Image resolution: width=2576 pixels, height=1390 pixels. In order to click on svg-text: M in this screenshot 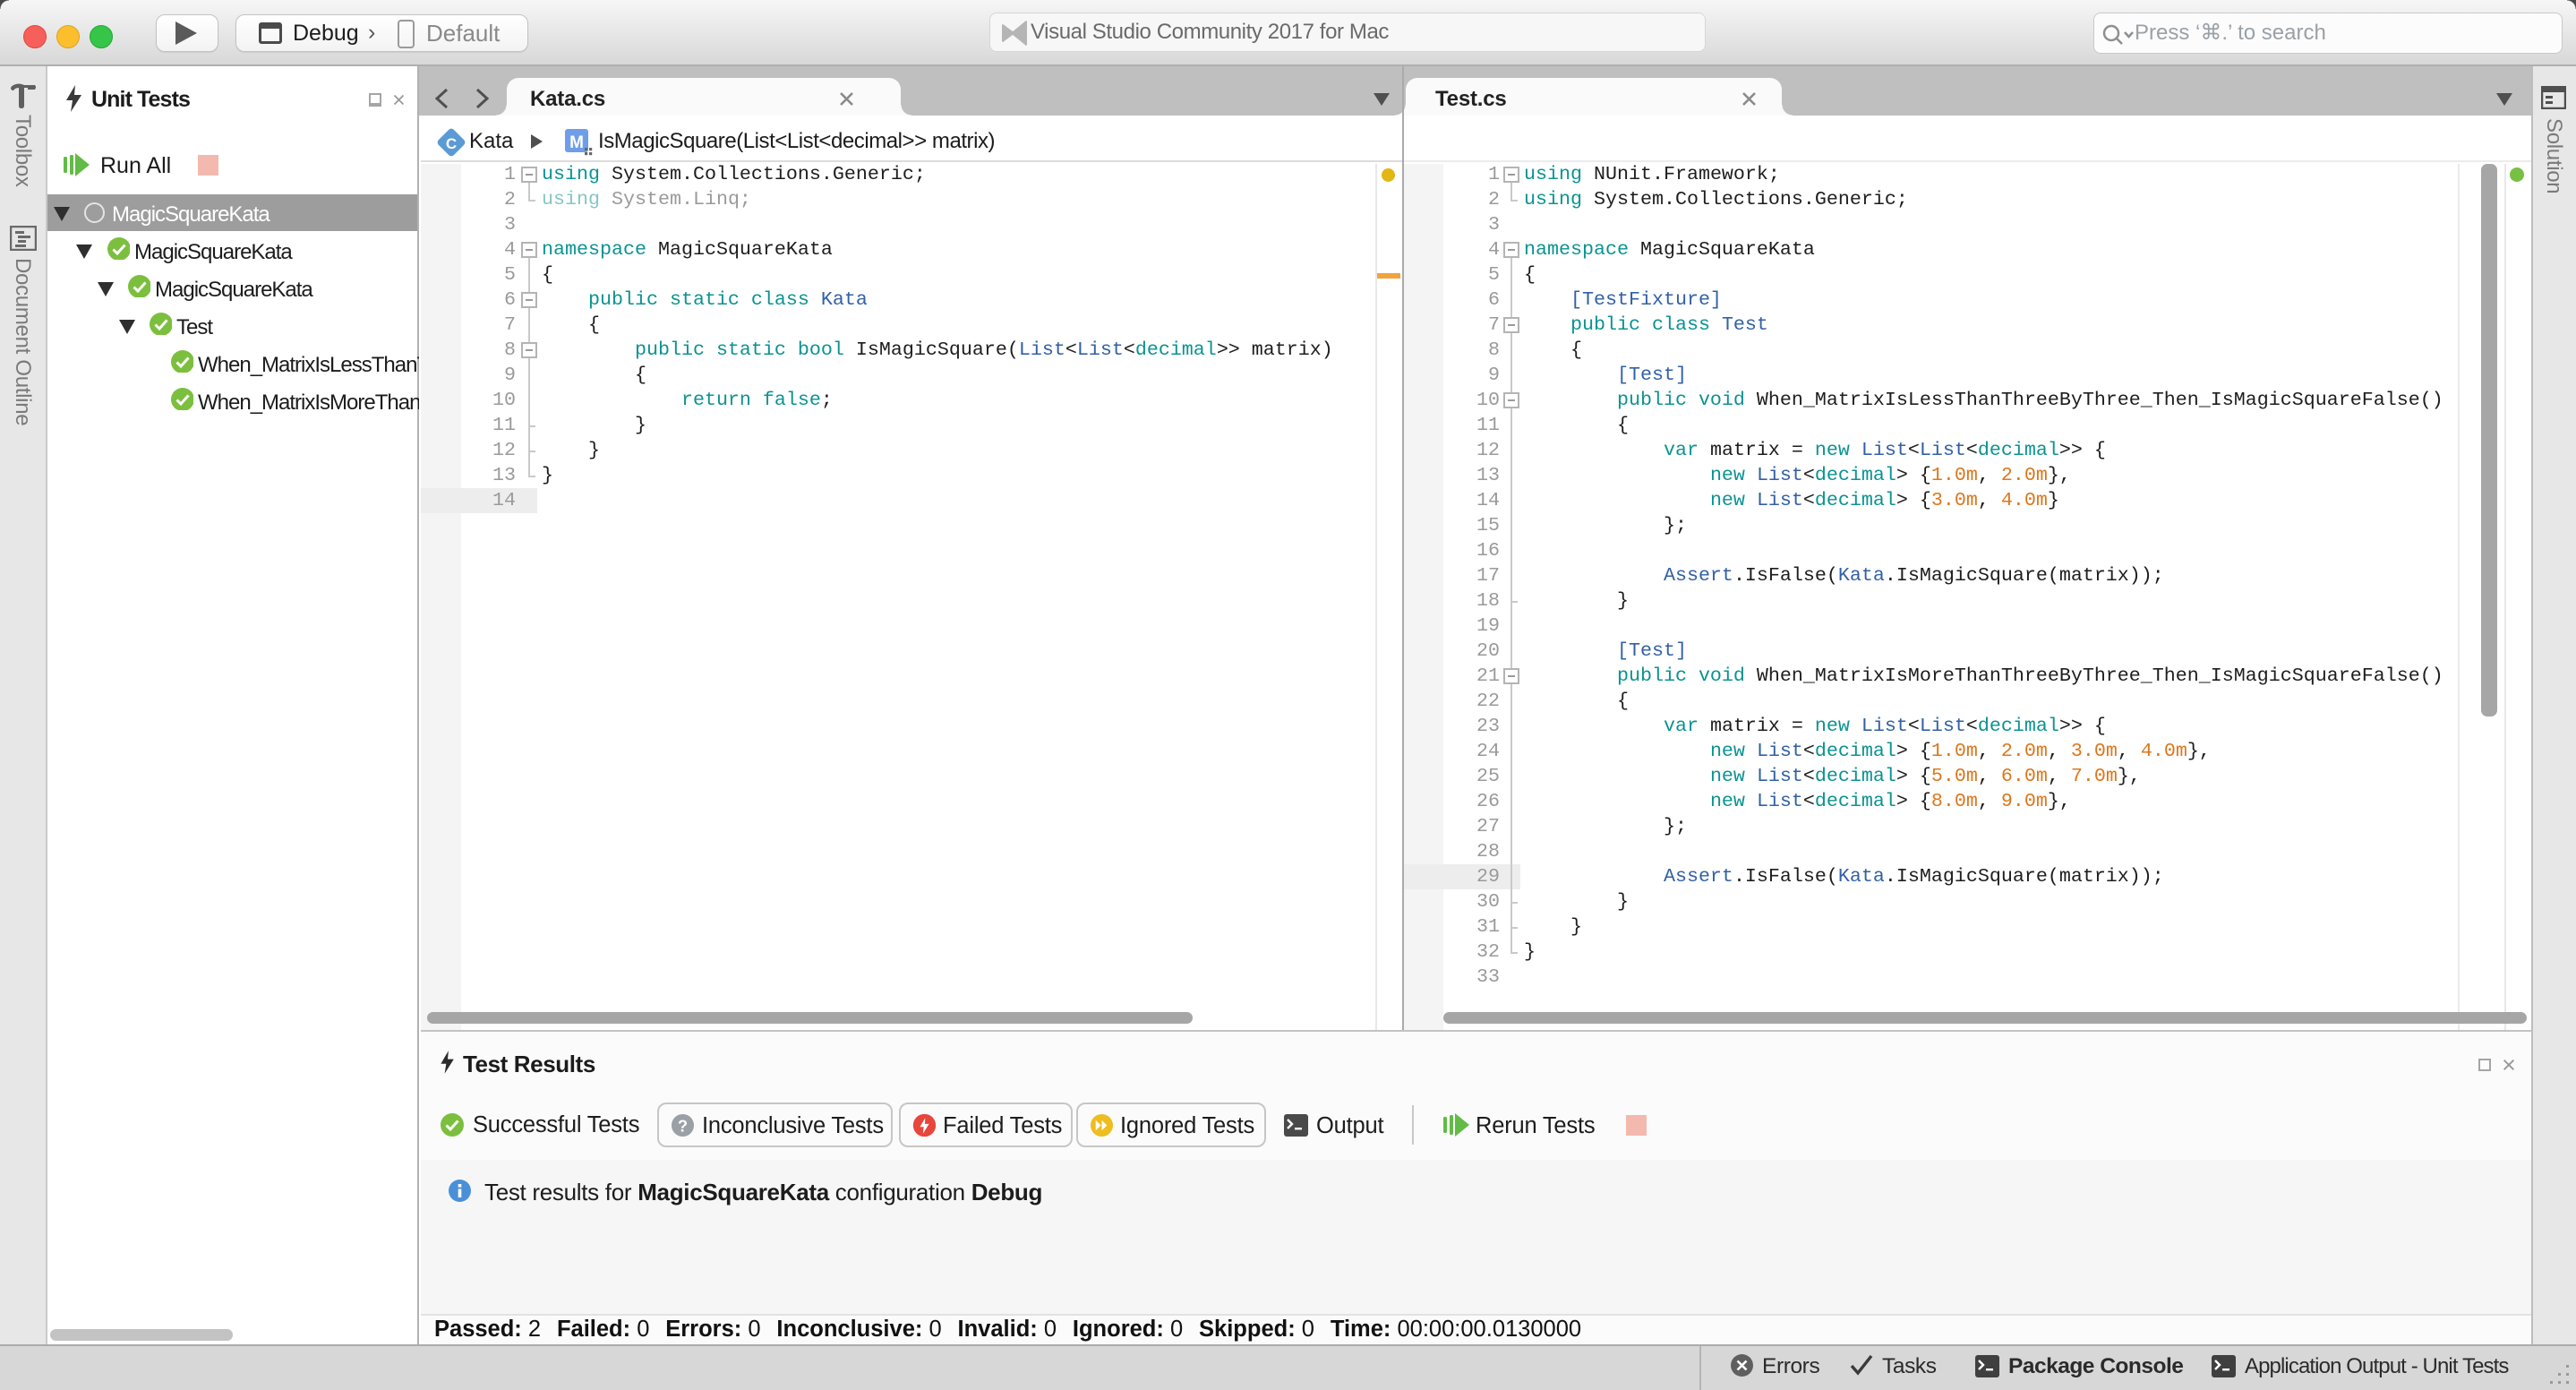, I will do `click(577, 143)`.